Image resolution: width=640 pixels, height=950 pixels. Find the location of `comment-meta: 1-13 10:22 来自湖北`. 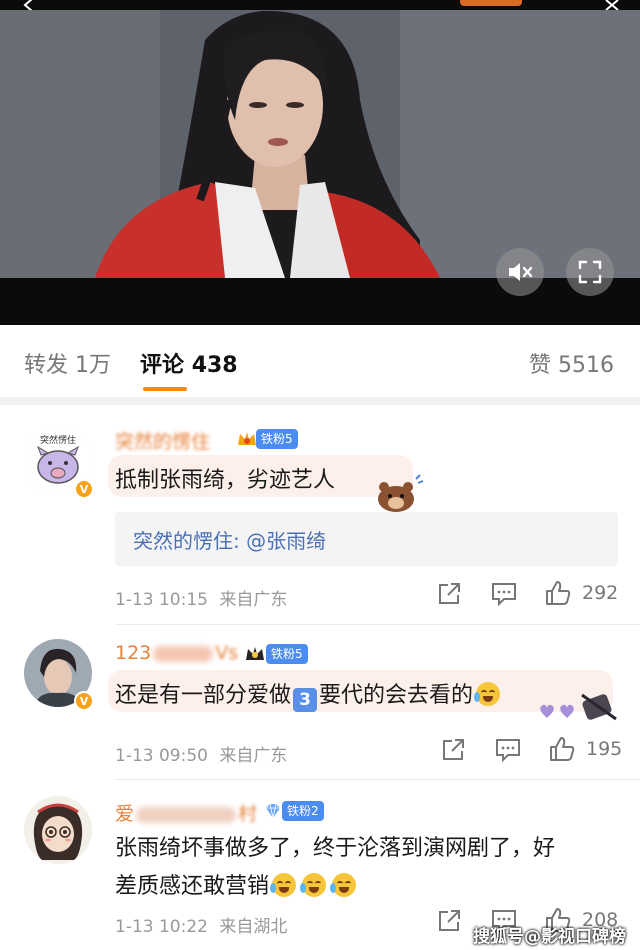

comment-meta: 1-13 10:22 来自湖北 is located at coordinates (201, 924).